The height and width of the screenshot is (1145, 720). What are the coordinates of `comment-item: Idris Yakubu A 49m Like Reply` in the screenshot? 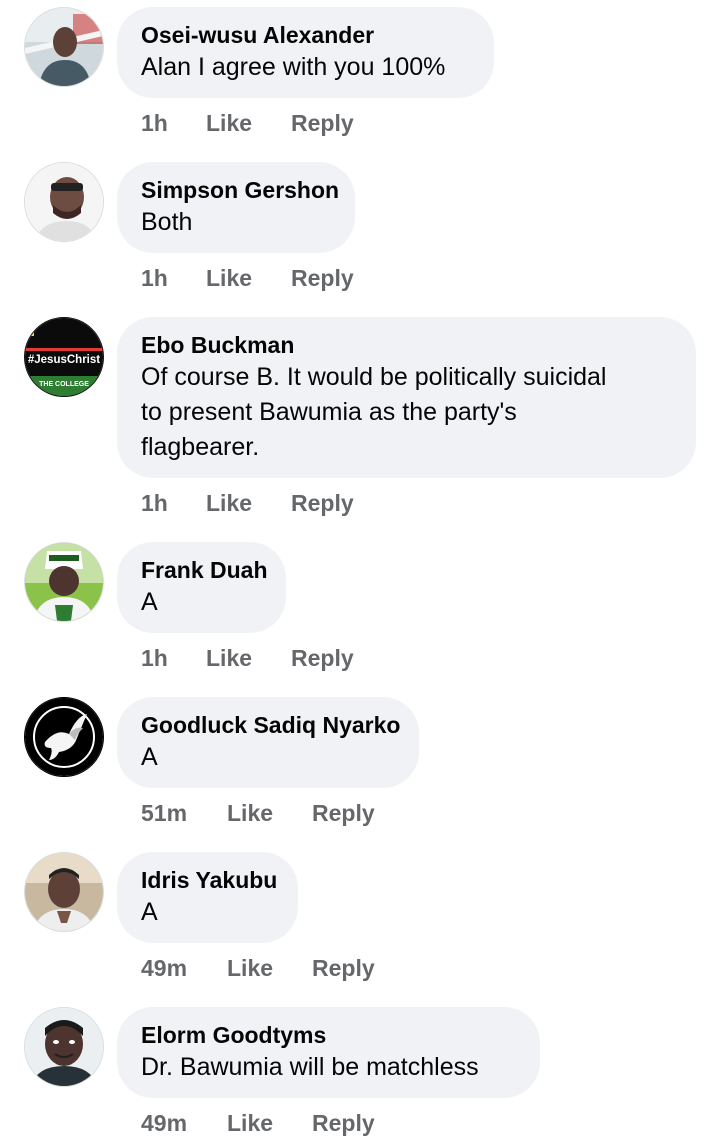 It's located at (360, 920).